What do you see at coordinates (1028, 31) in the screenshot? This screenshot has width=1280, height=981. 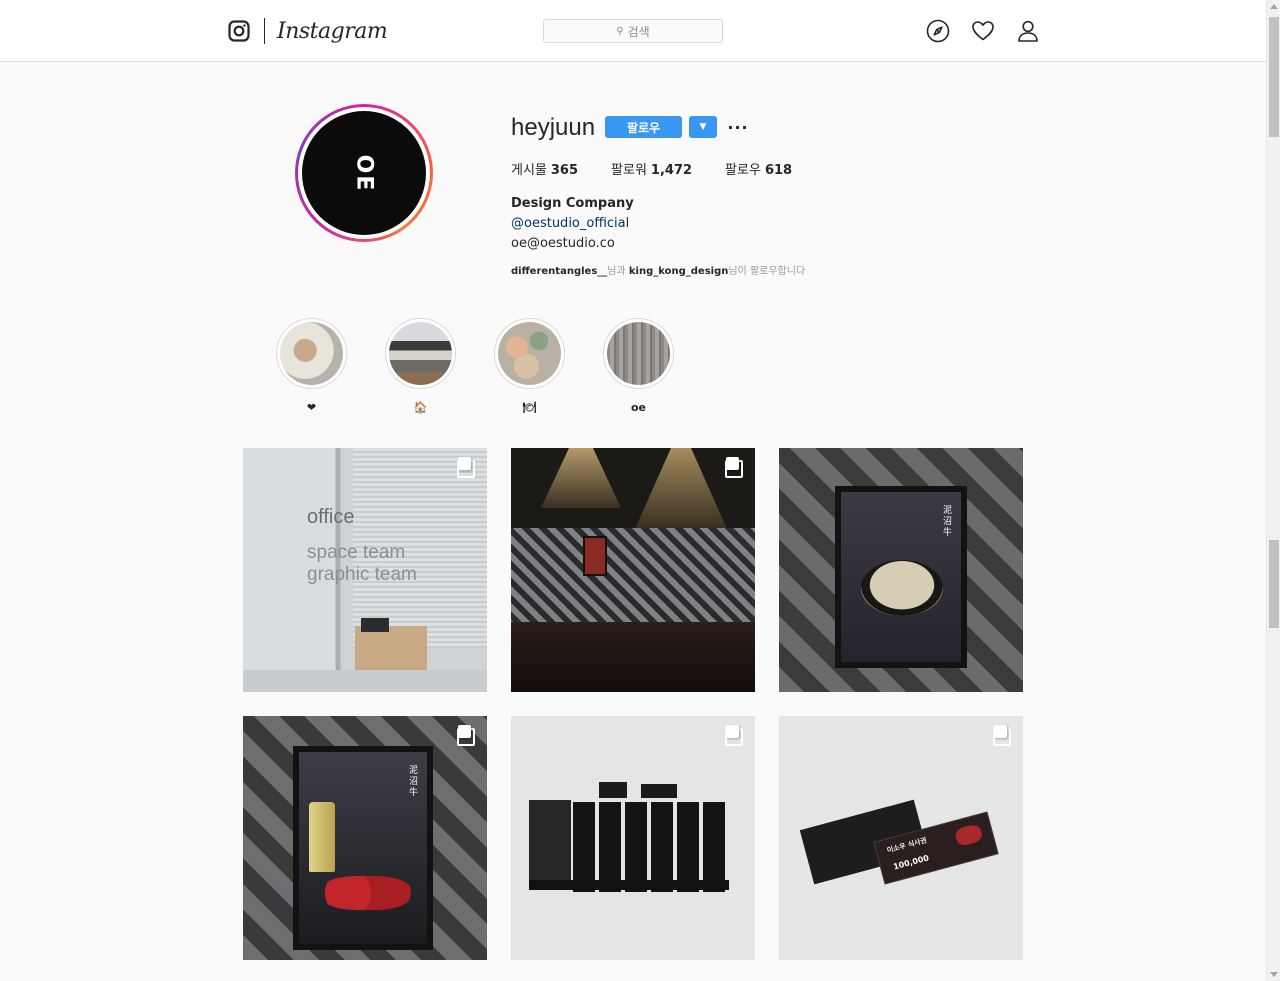 I see `person-icon` at bounding box center [1028, 31].